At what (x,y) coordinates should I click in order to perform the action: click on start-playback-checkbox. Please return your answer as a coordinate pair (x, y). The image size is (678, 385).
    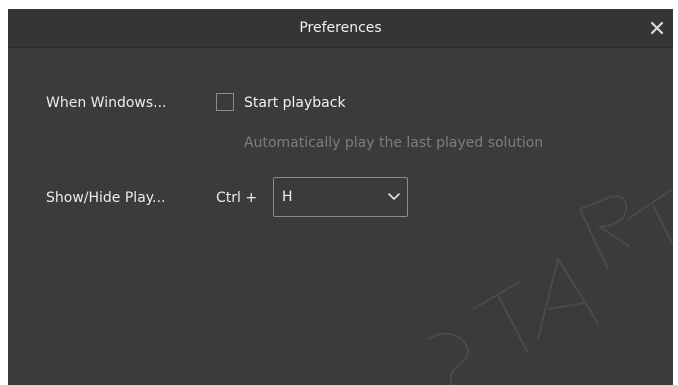
    Looking at the image, I should click on (225, 102).